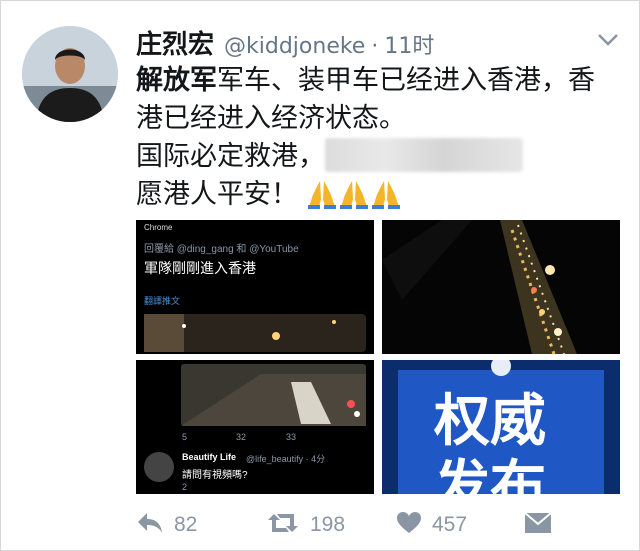 The width and height of the screenshot is (640, 551). I want to click on reply-icon, so click(150, 525).